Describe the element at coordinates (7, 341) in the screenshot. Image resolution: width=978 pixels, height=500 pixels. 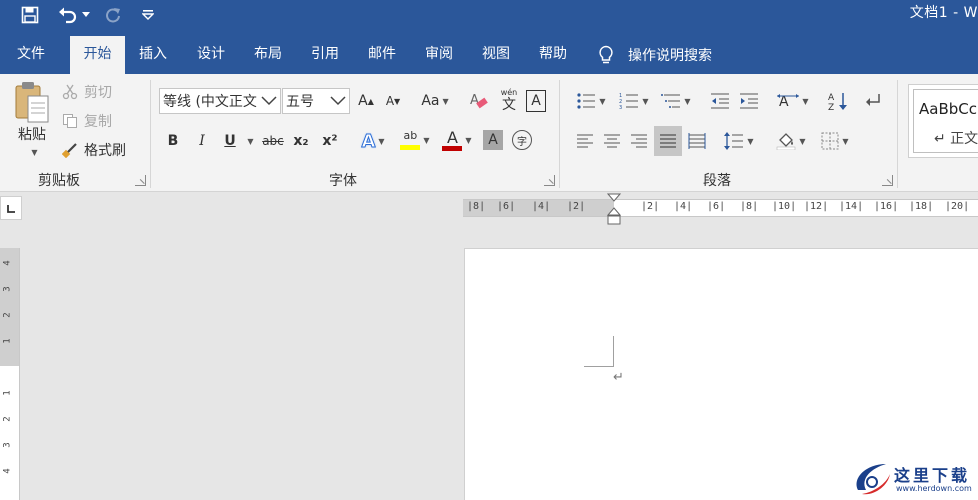
I see `ruler-tick: 1` at that location.